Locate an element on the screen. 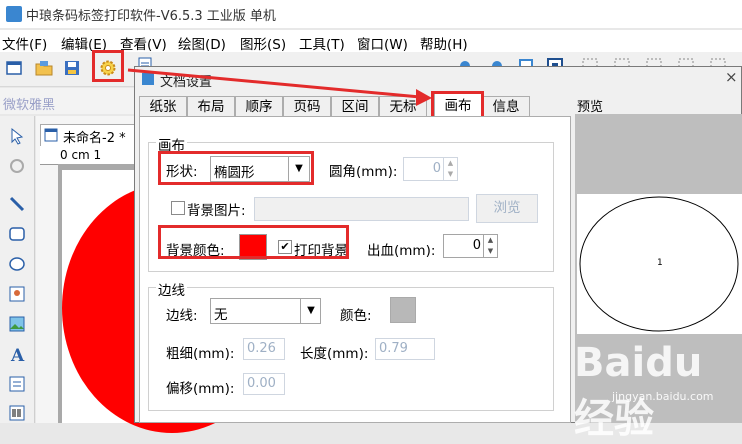 This screenshot has height=444, width=742. ruler-label: 0 cm 1 is located at coordinates (81, 155).